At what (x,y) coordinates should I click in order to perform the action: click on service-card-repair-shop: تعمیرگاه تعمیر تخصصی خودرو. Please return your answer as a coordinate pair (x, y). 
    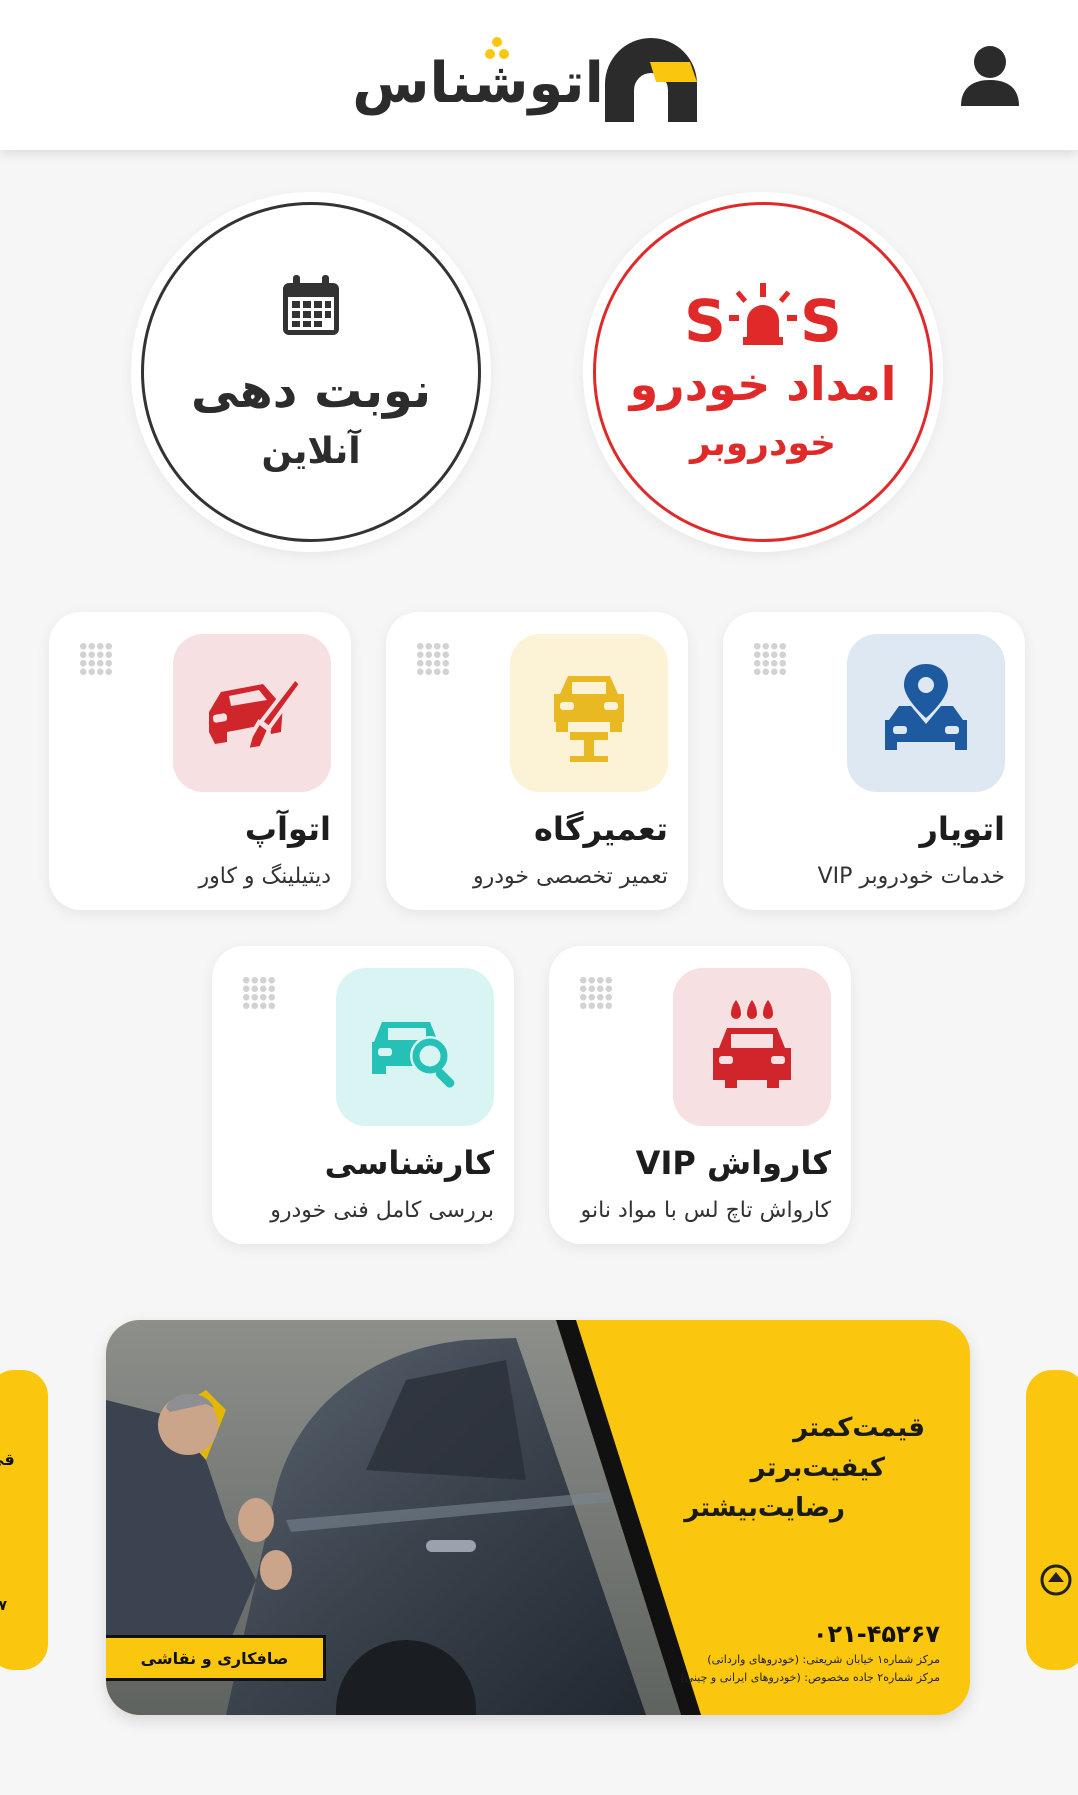
    Looking at the image, I should click on (537, 761).